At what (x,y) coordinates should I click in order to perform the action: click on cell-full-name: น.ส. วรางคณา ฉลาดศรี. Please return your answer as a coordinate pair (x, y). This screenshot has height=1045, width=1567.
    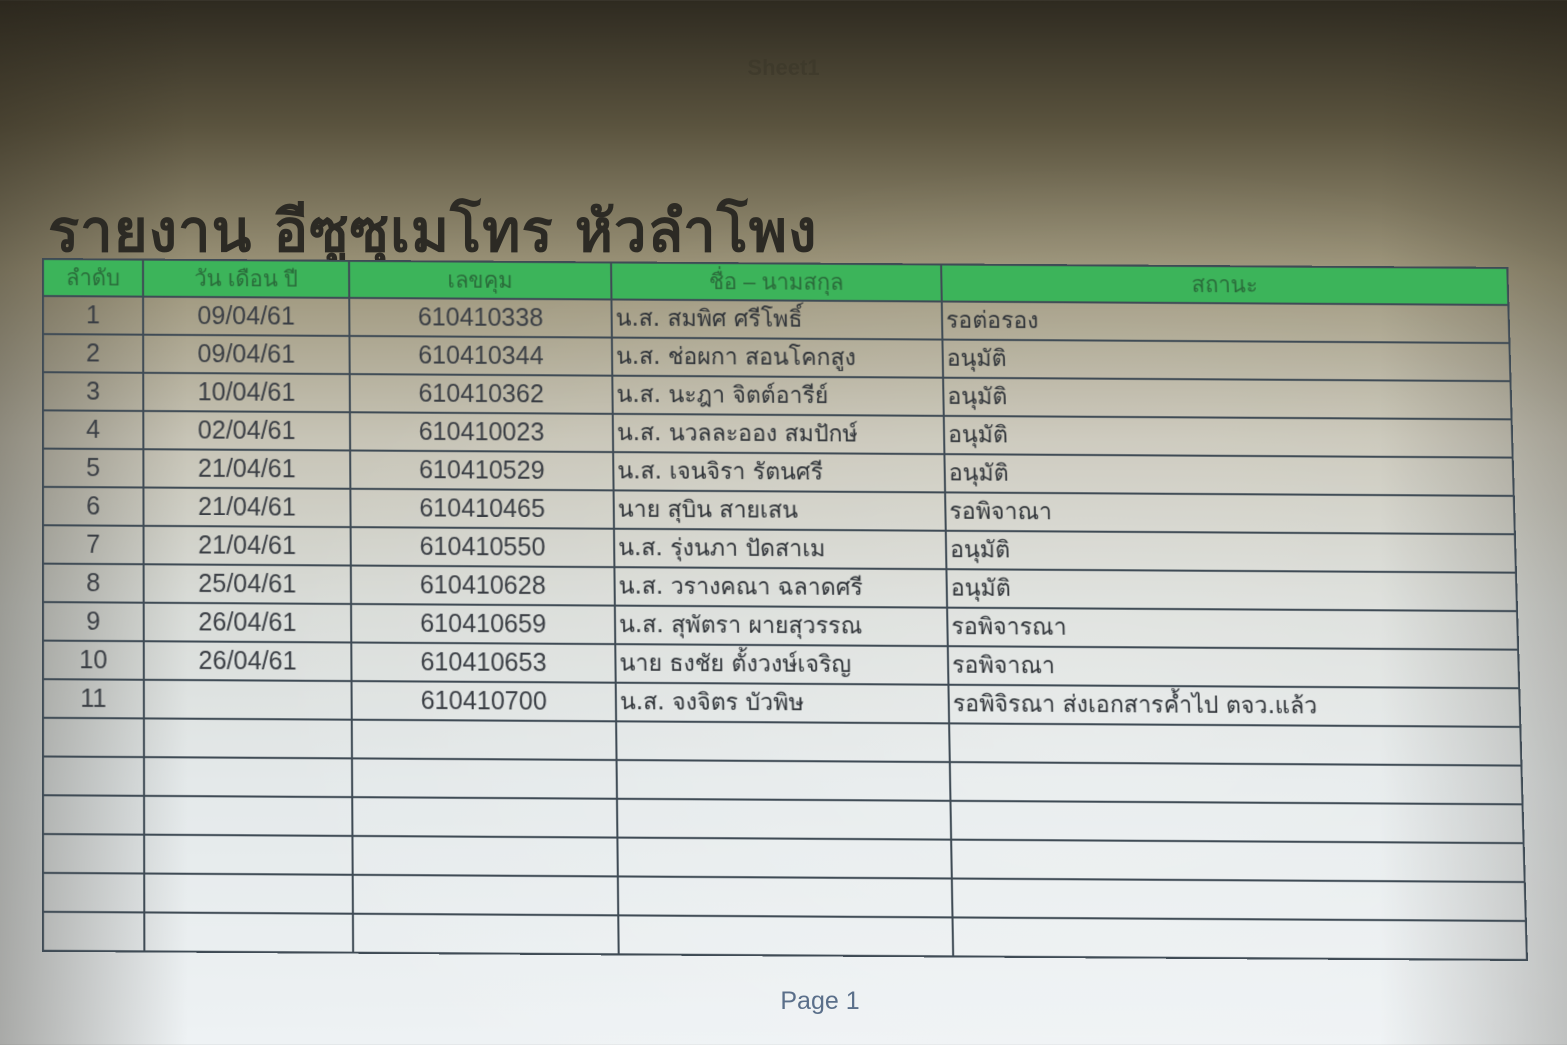
    Looking at the image, I should click on (781, 587).